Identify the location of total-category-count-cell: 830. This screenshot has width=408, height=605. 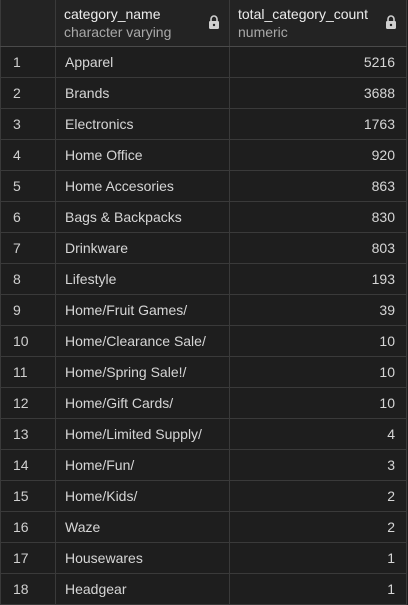
(318, 217).